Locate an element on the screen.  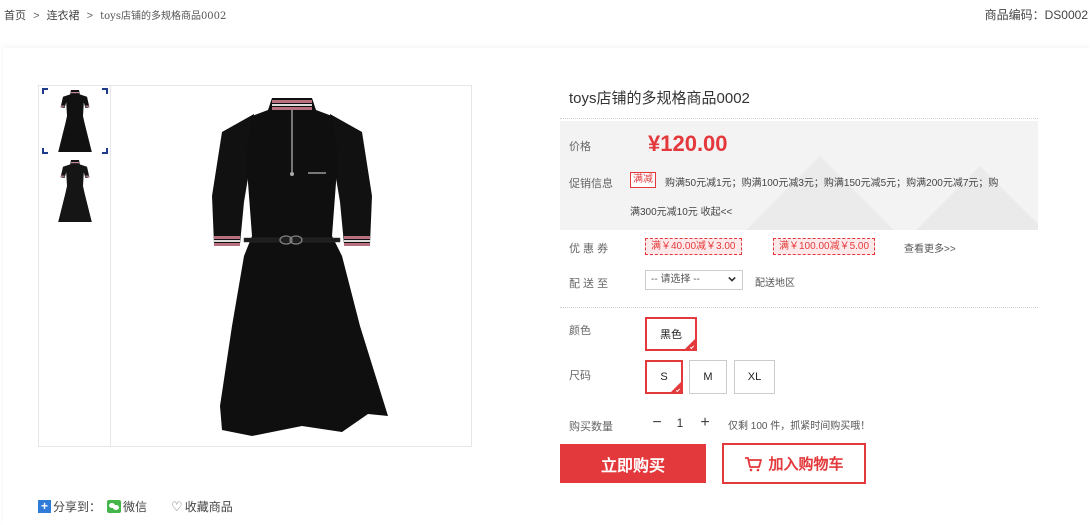
wechat-icon is located at coordinates (114, 506).